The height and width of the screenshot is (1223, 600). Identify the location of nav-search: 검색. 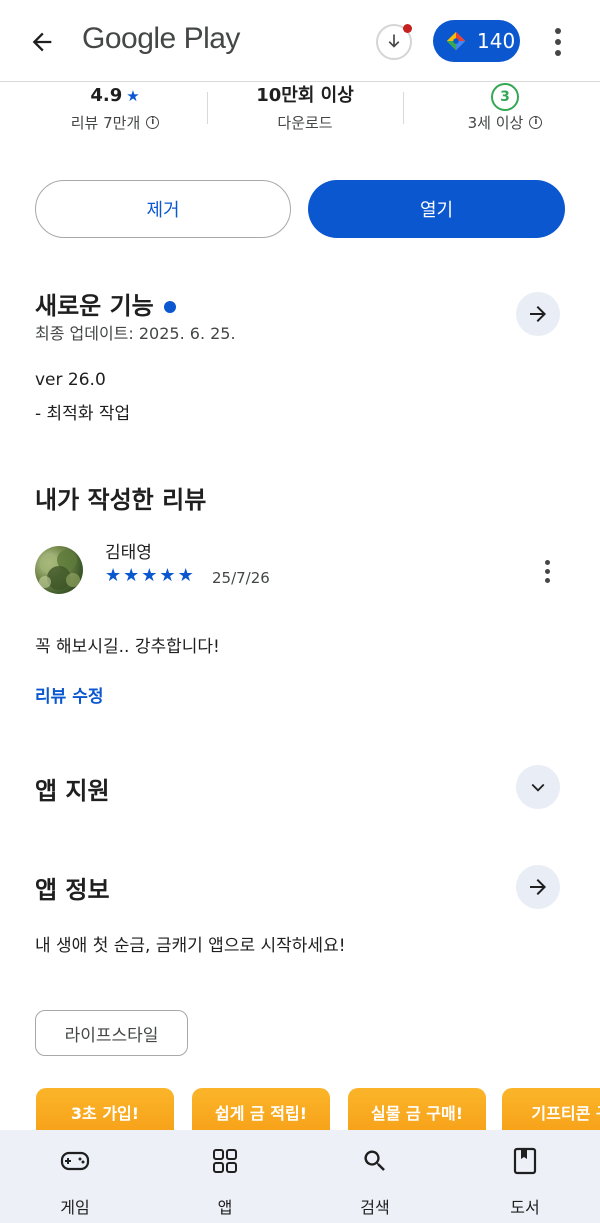
(375, 1182).